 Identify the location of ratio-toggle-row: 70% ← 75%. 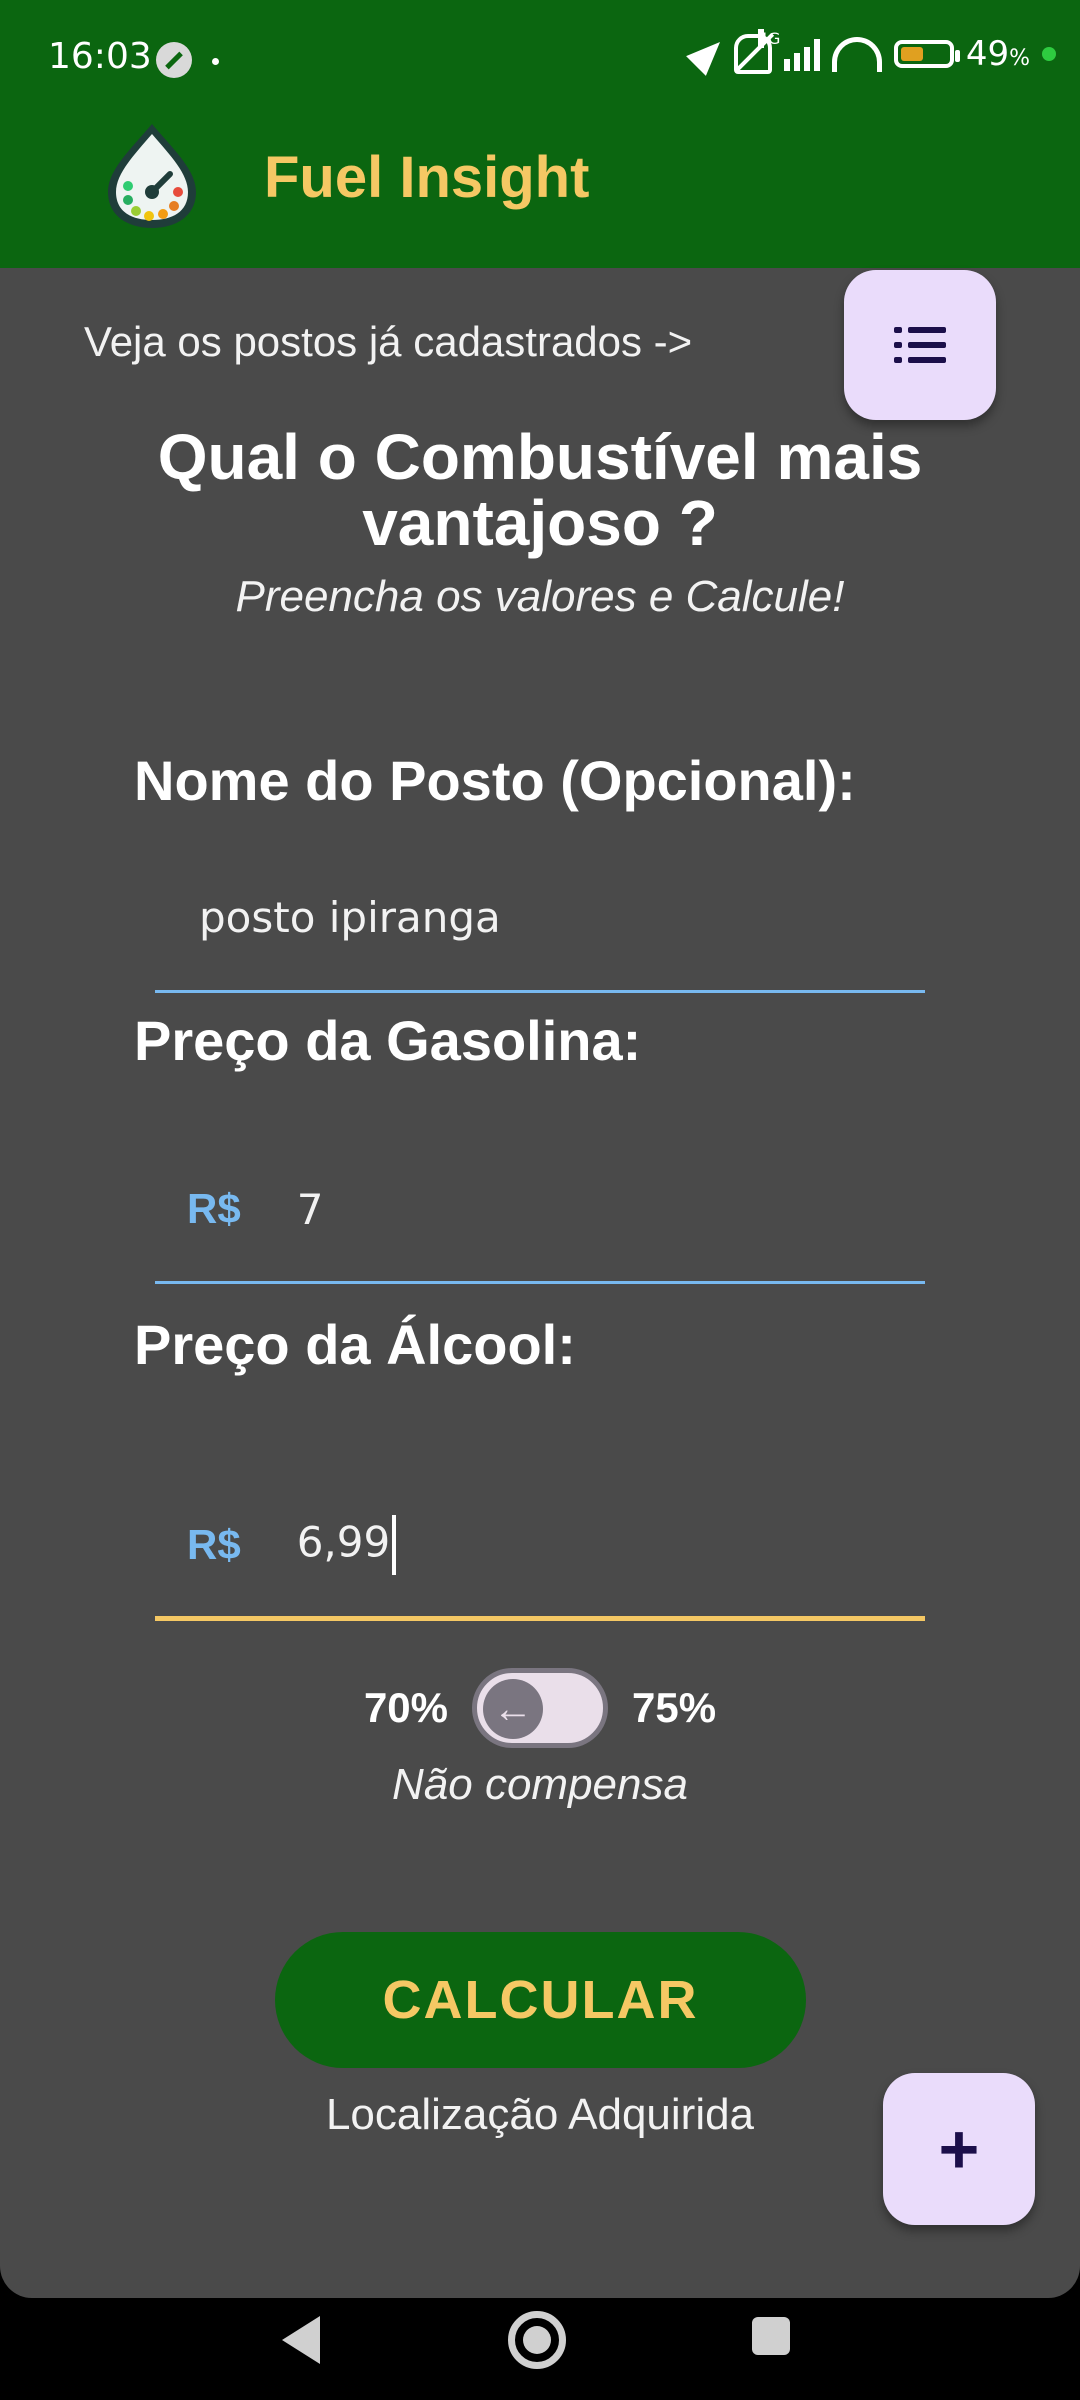
(540, 1708).